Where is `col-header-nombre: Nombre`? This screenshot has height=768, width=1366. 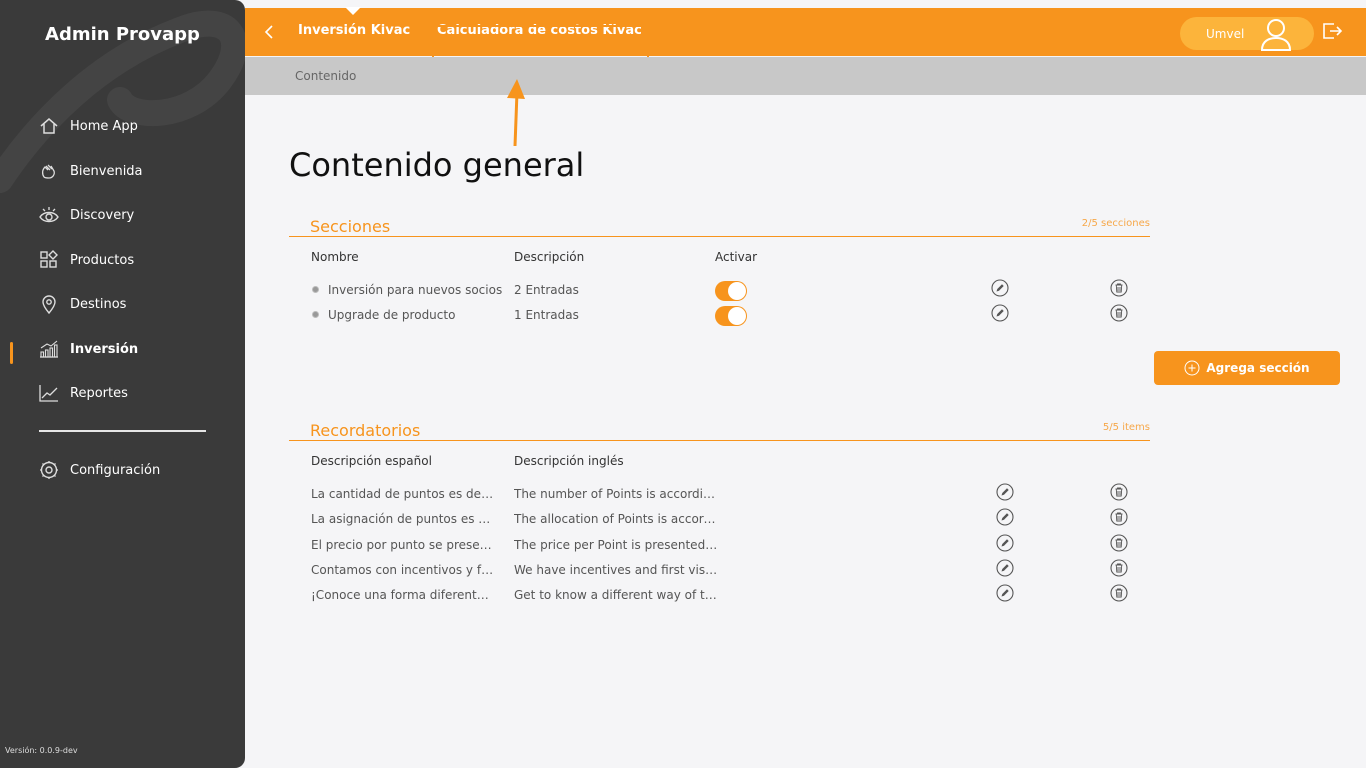 col-header-nombre: Nombre is located at coordinates (335, 257).